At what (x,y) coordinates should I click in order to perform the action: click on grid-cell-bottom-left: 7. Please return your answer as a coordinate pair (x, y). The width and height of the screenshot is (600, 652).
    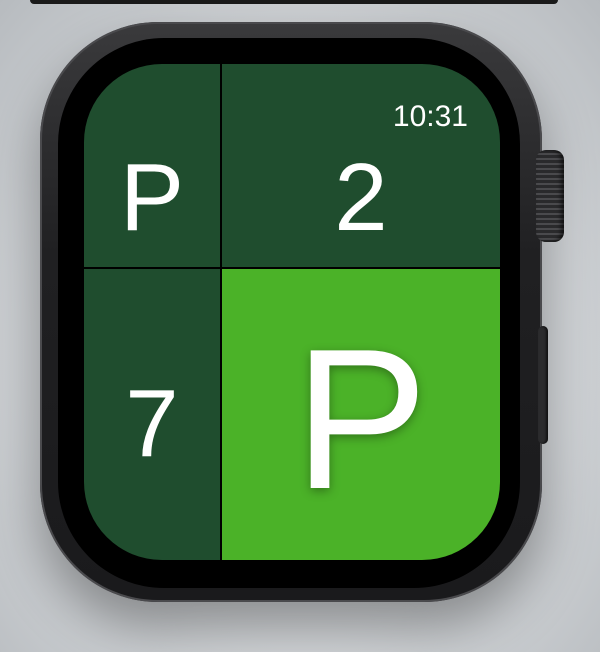
    Looking at the image, I should click on (152, 414).